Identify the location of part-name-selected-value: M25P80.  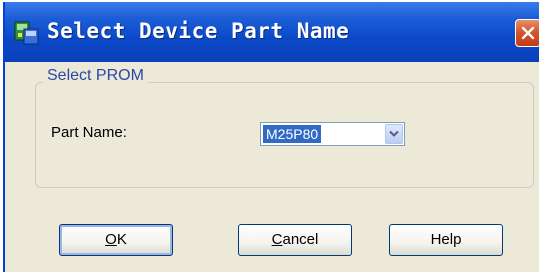
(292, 134).